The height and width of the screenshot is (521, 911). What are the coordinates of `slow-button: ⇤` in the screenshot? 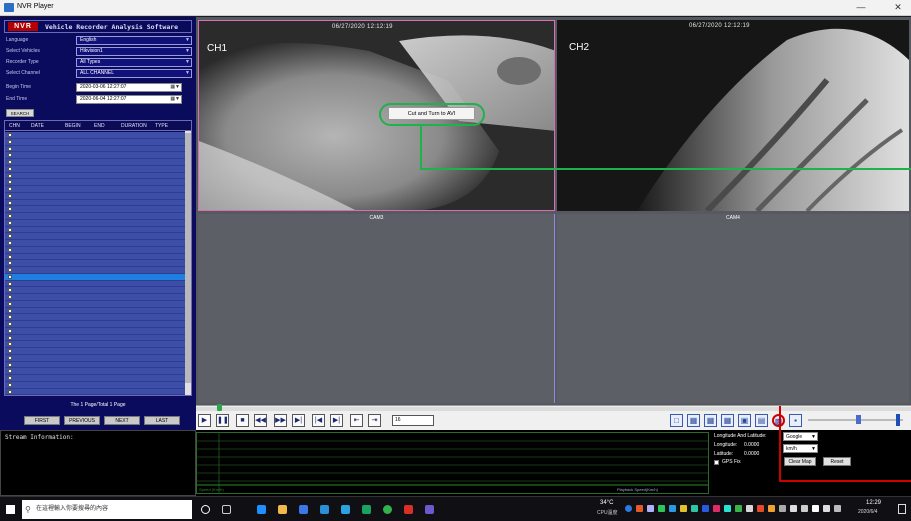 It's located at (356, 420).